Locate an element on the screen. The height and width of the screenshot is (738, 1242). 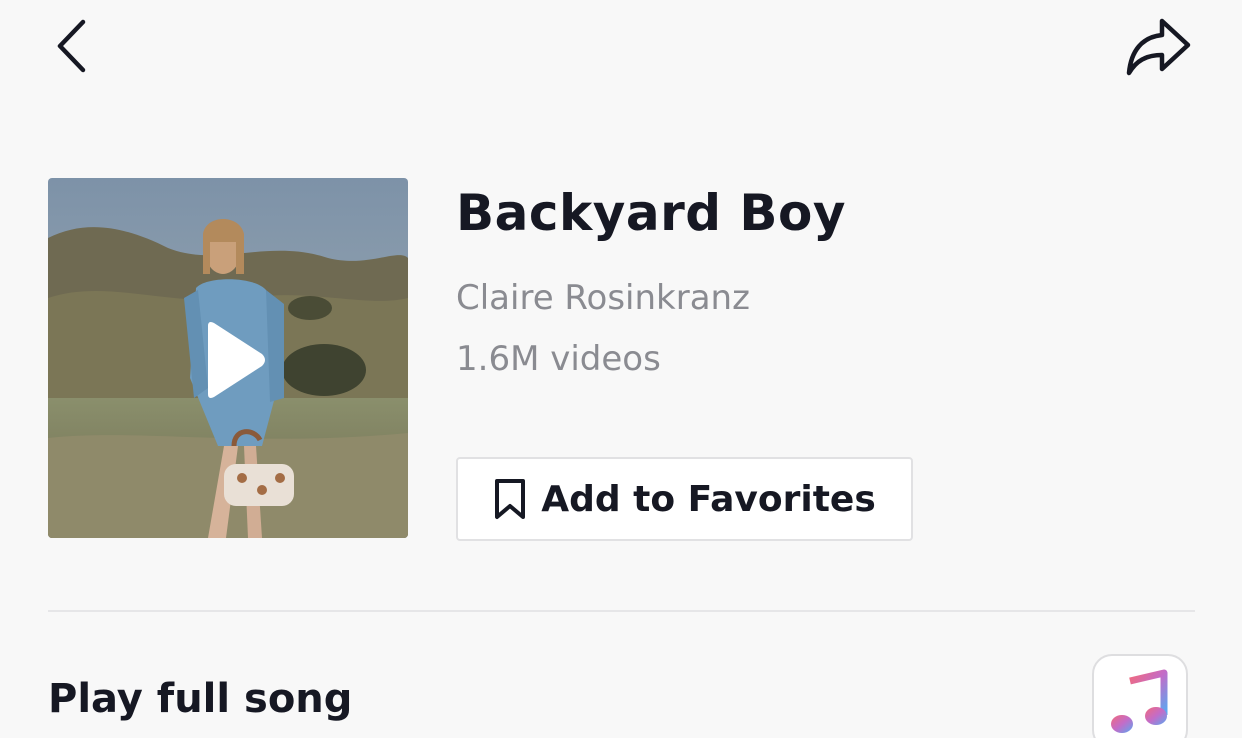
section-divider is located at coordinates (621, 611).